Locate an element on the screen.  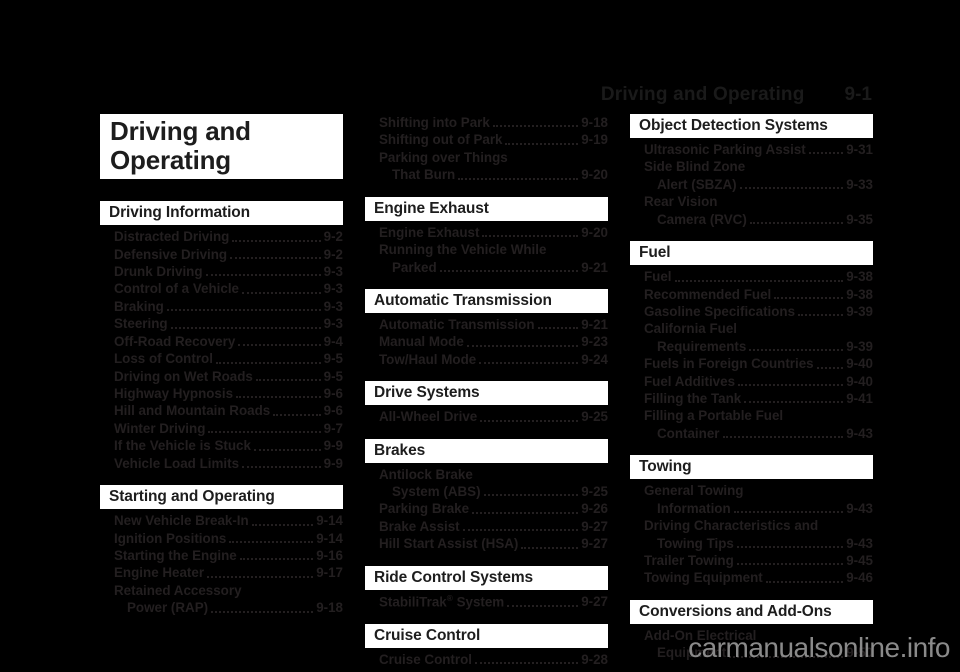
toc-entry: Driving on Wet Roads 9-5 is located at coordinates (221, 376).